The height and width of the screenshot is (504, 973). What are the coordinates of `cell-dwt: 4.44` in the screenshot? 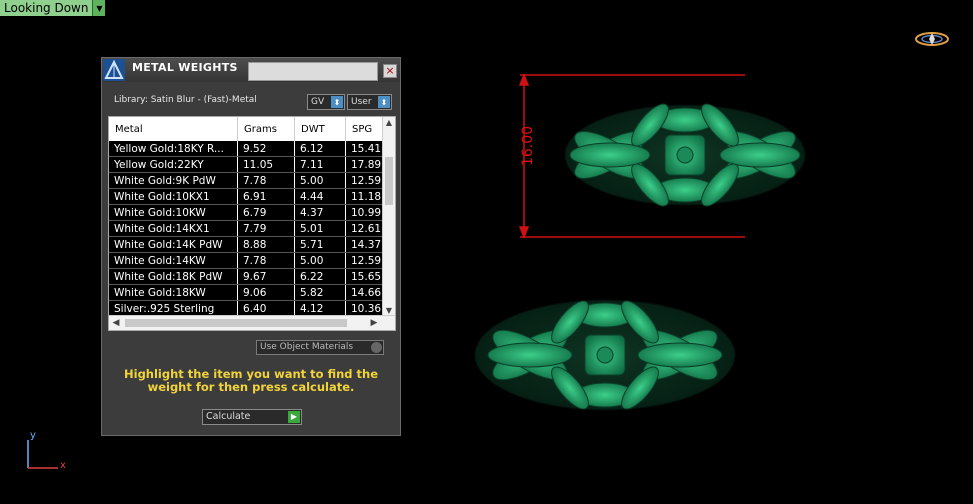 It's located at (320, 196).